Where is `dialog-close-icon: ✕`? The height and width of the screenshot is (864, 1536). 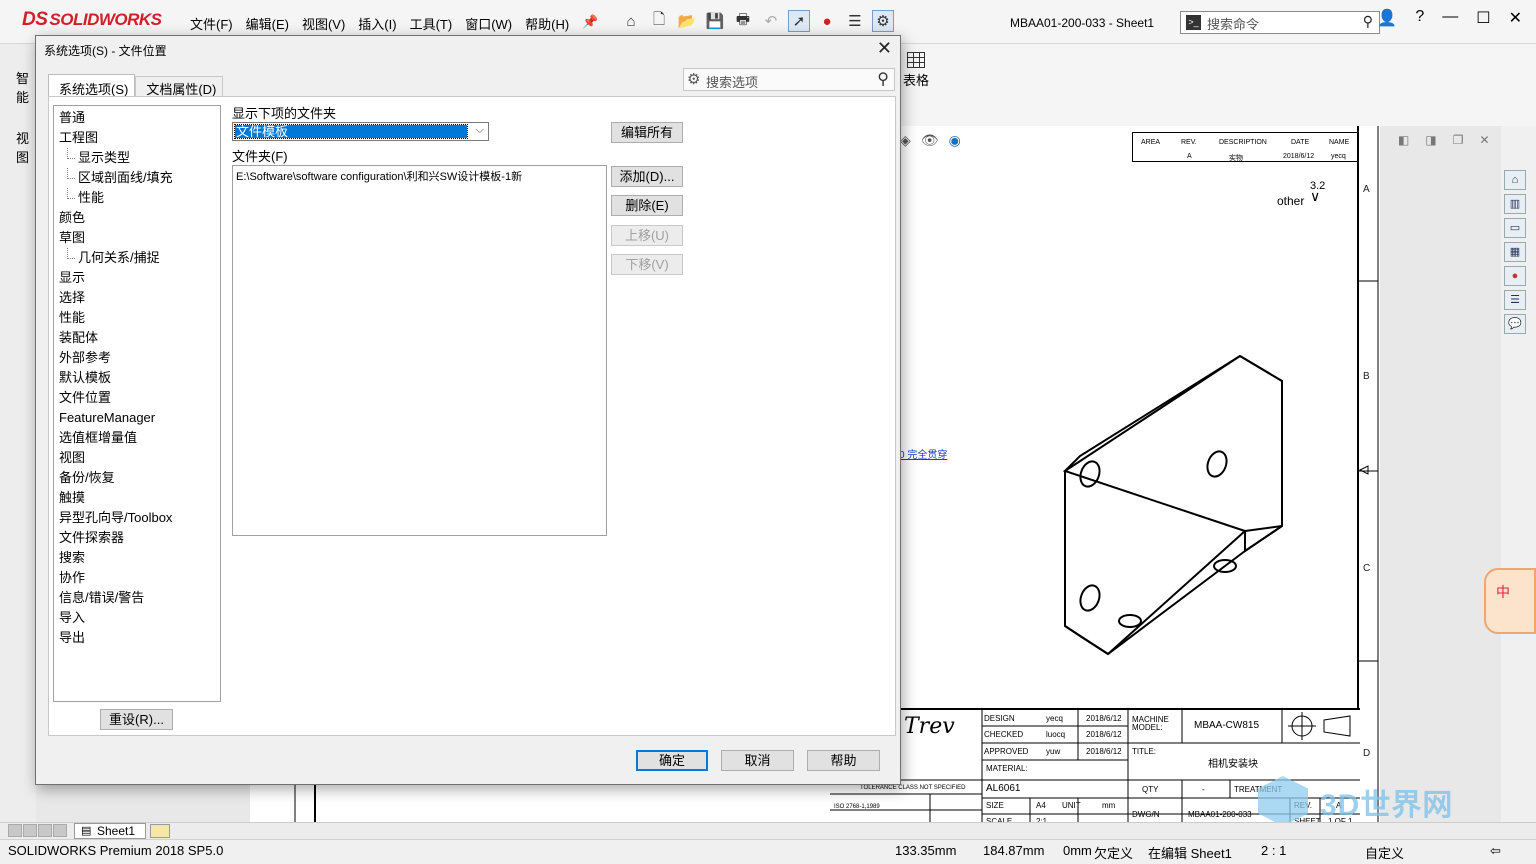
dialog-close-icon: ✕ is located at coordinates (884, 48).